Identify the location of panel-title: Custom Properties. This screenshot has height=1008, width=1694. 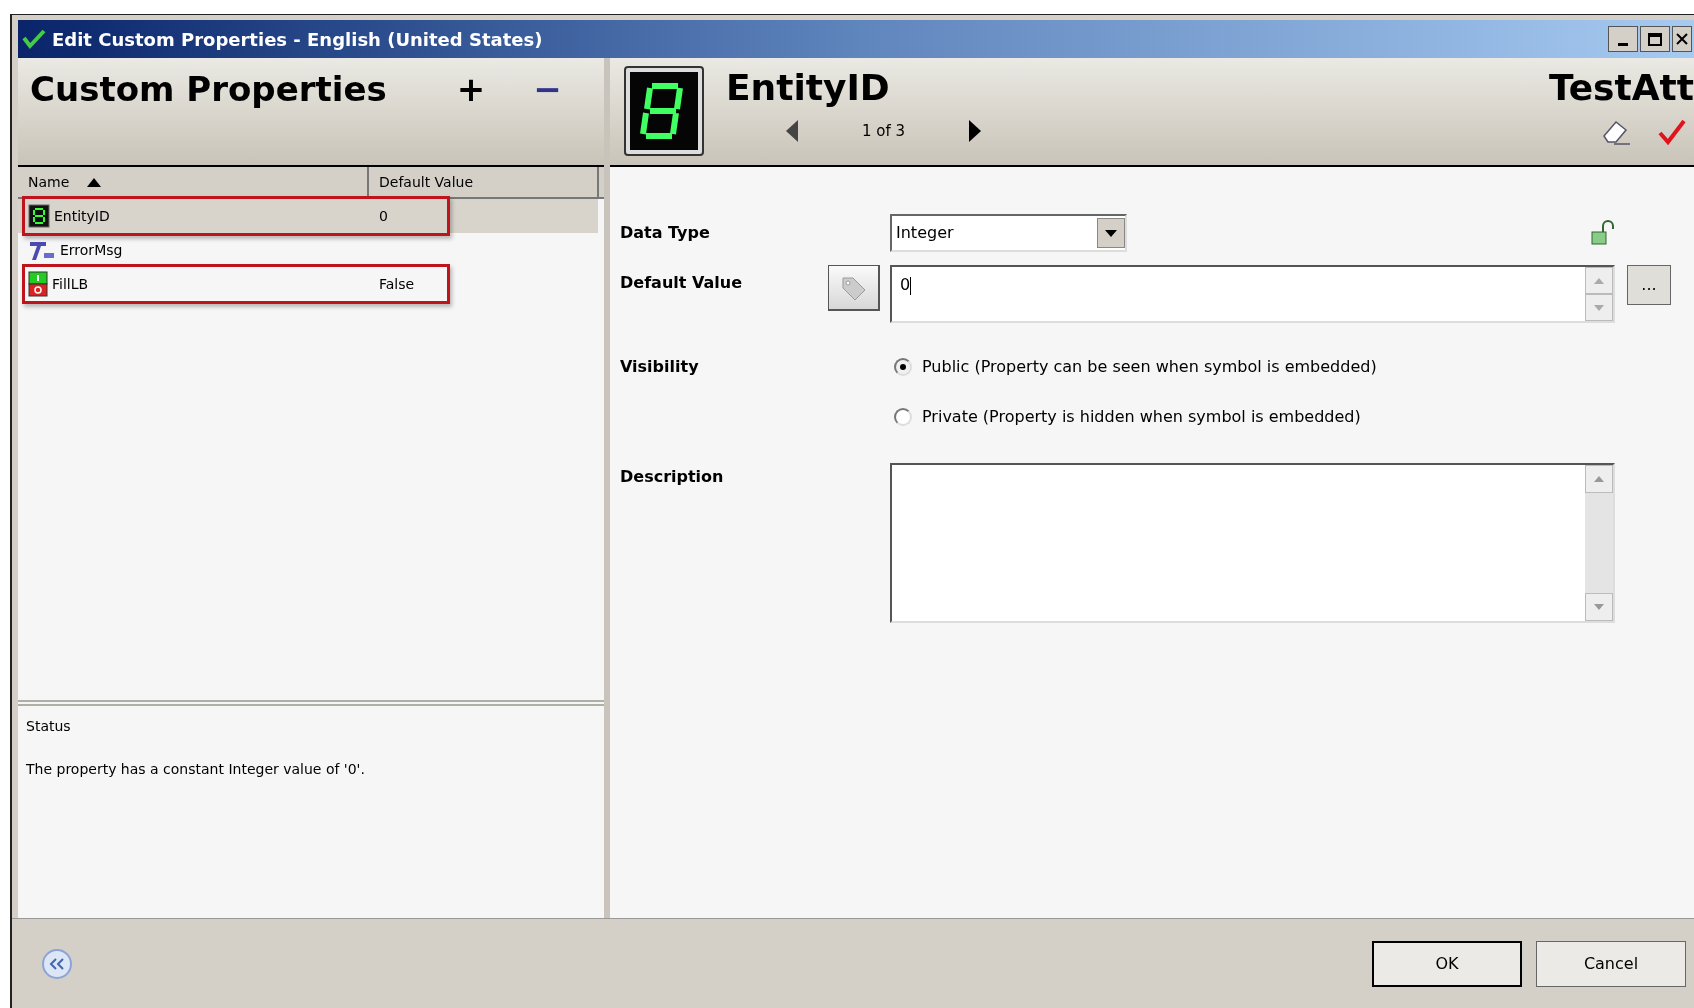
(208, 89).